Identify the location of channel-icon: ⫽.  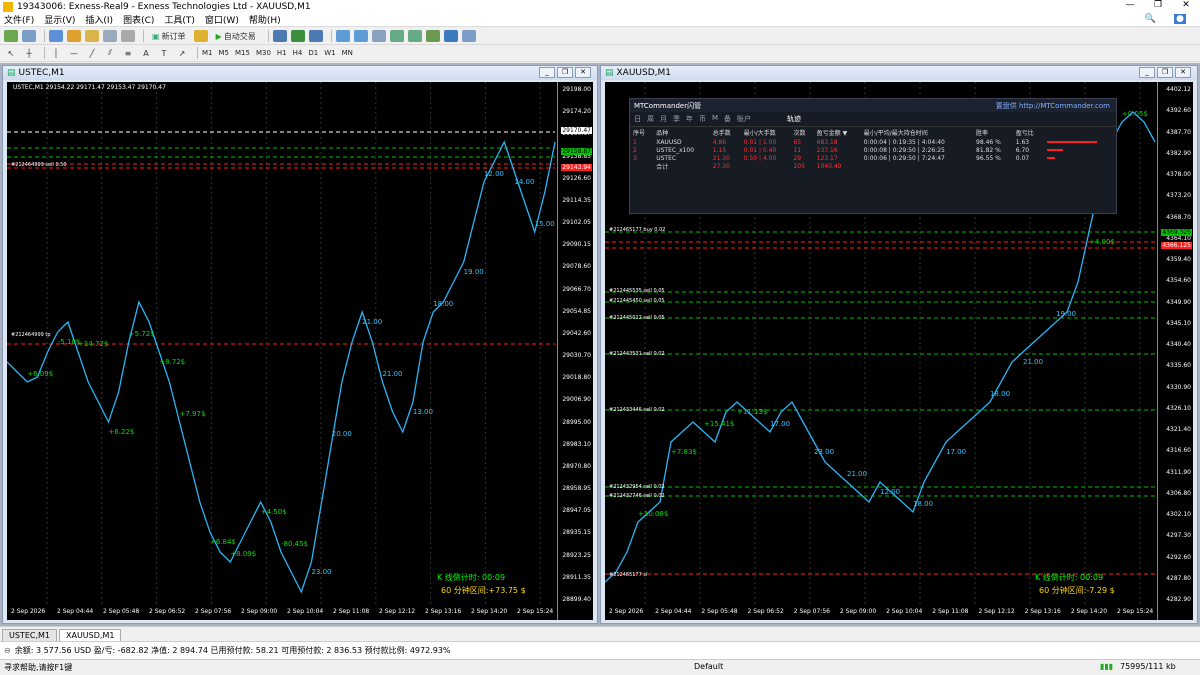
(110, 53).